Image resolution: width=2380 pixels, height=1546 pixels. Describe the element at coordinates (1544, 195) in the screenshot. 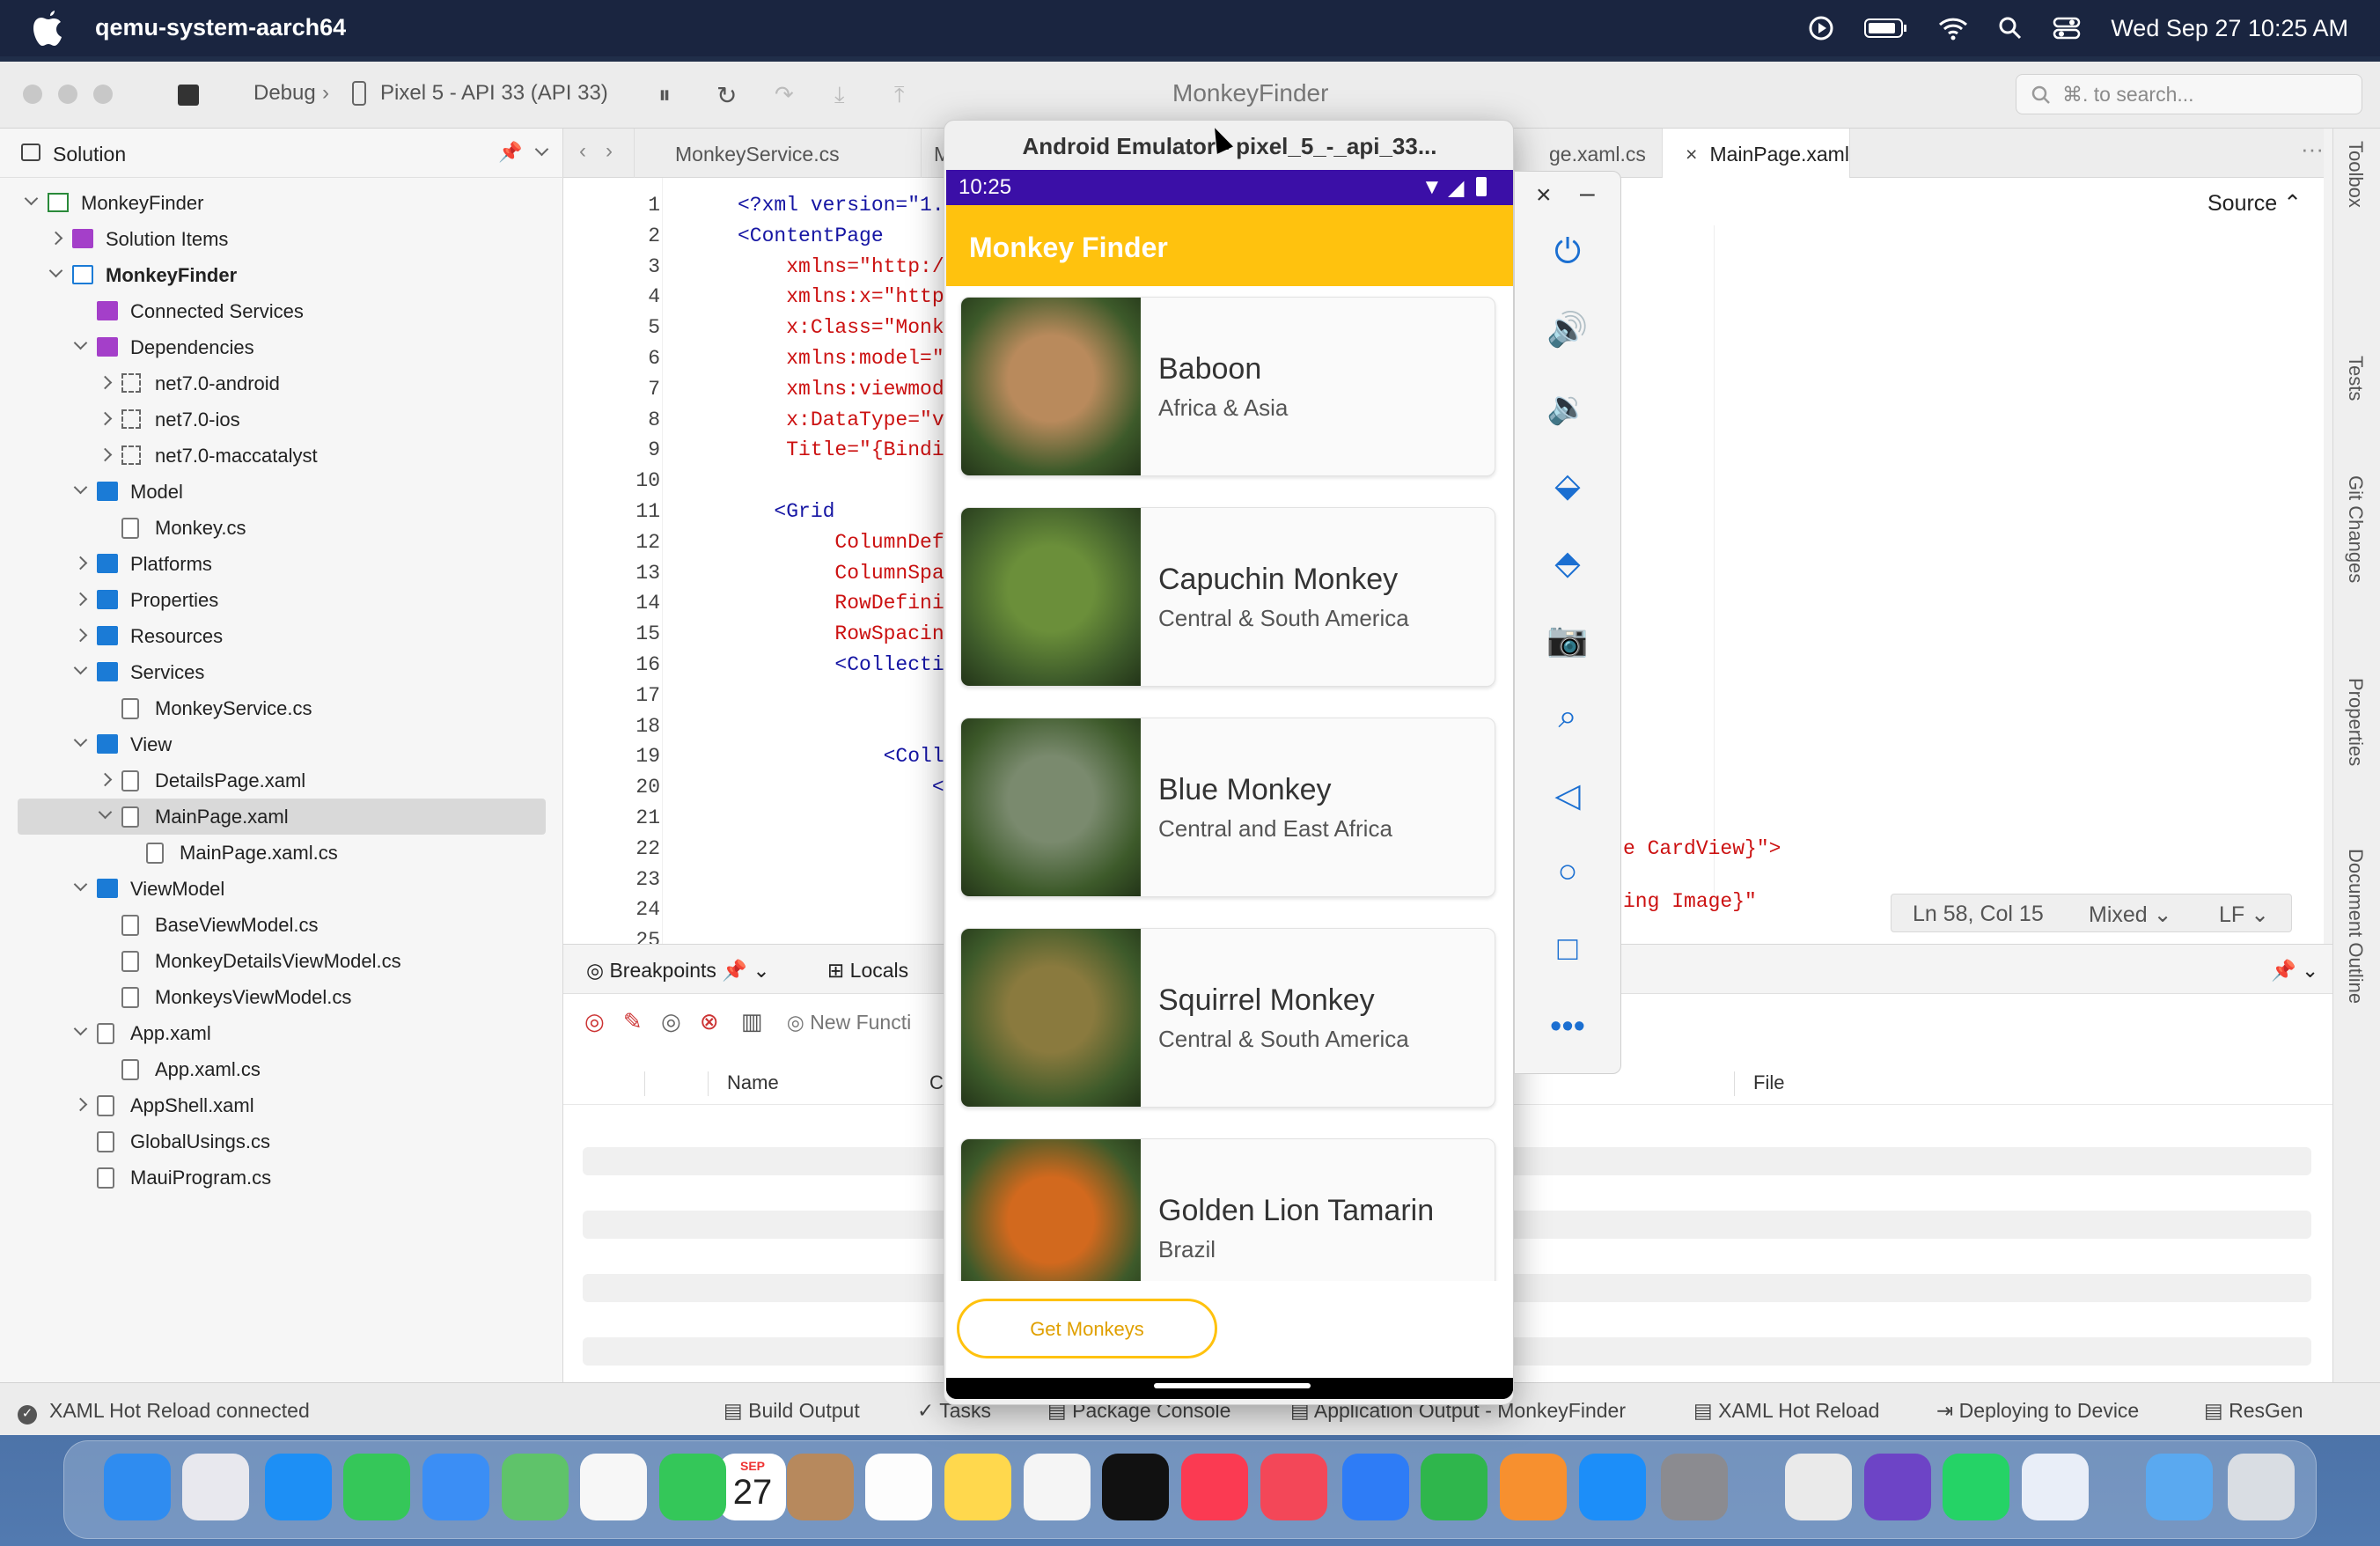

I see `close-icon: ×` at that location.